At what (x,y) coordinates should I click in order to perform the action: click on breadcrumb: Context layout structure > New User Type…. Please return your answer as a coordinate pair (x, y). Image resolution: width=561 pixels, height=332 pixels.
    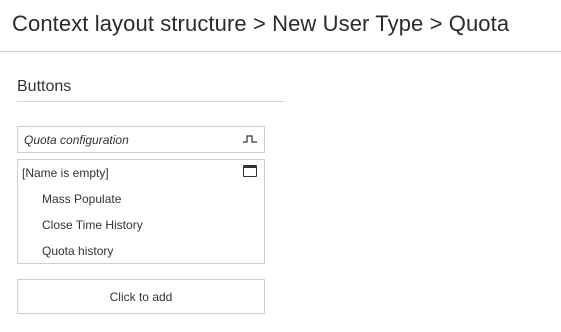
    Looking at the image, I should click on (261, 23).